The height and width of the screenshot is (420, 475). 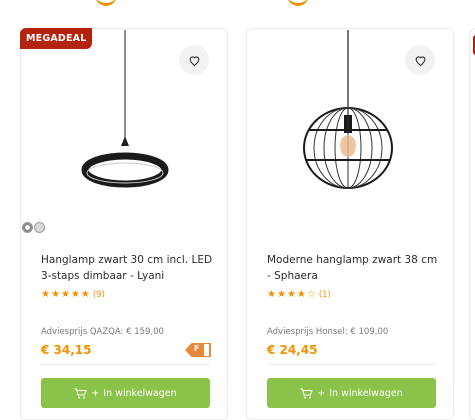 I want to click on product-image-ring-pendant, so click(x=125, y=109).